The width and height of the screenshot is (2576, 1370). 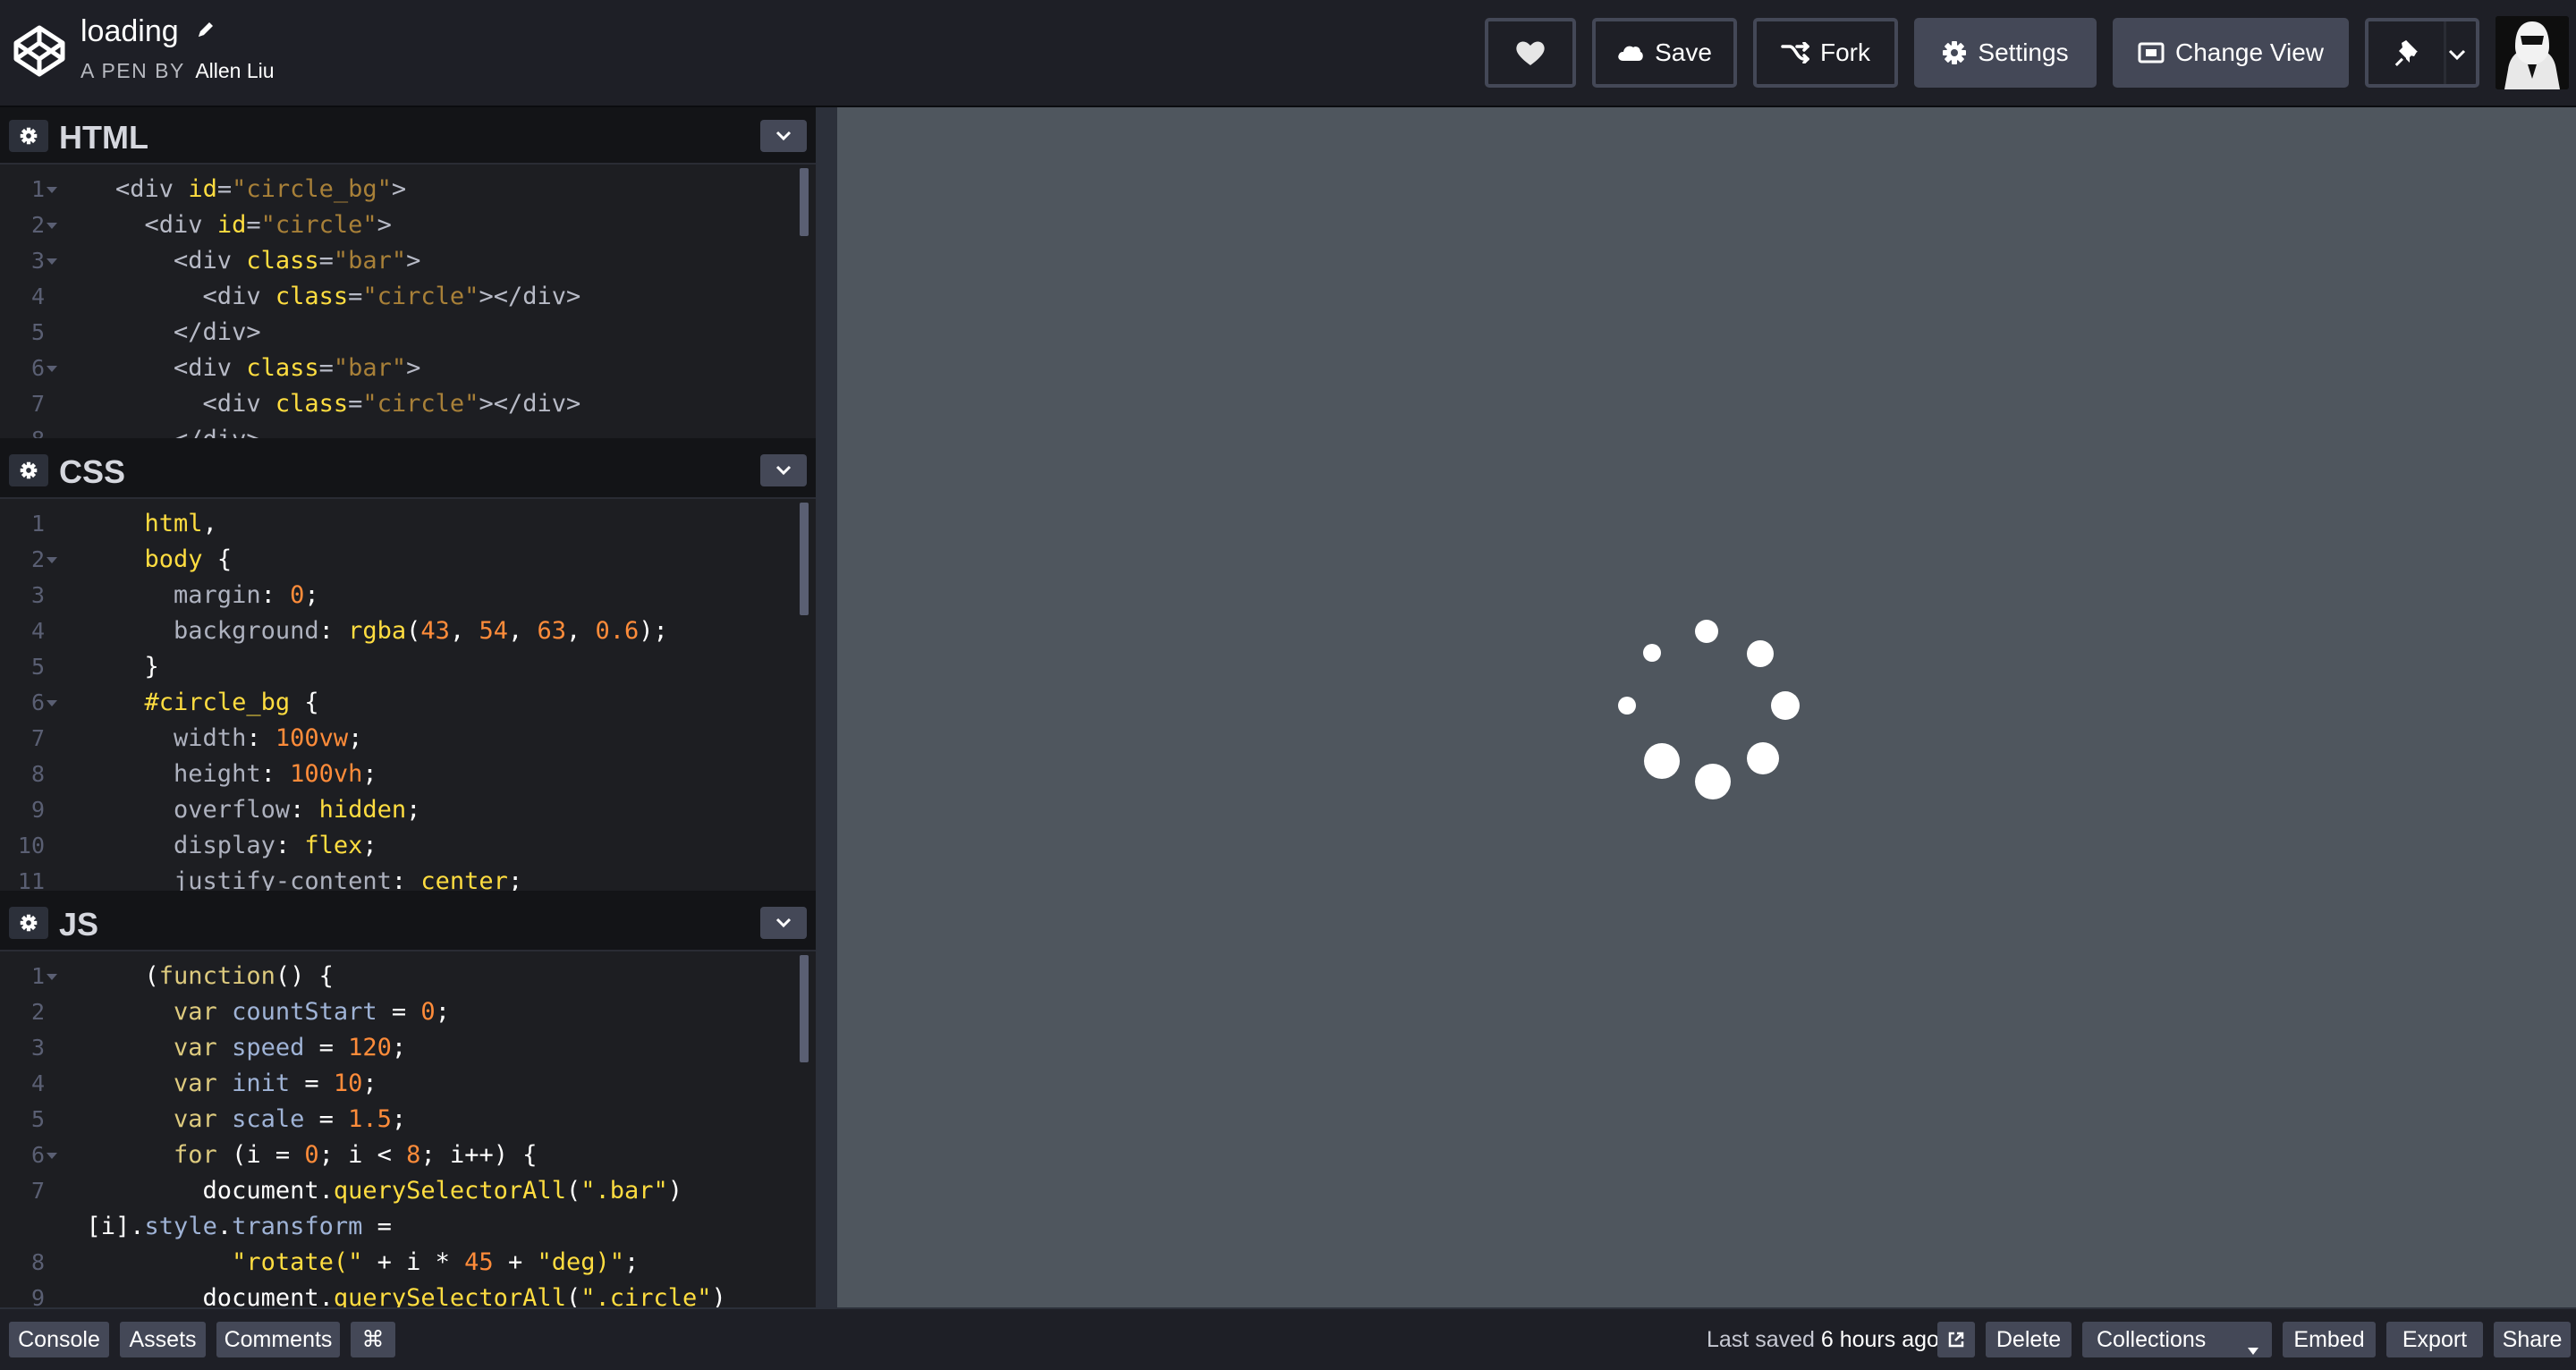 What do you see at coordinates (37, 404) in the screenshot?
I see `line-number: 7` at bounding box center [37, 404].